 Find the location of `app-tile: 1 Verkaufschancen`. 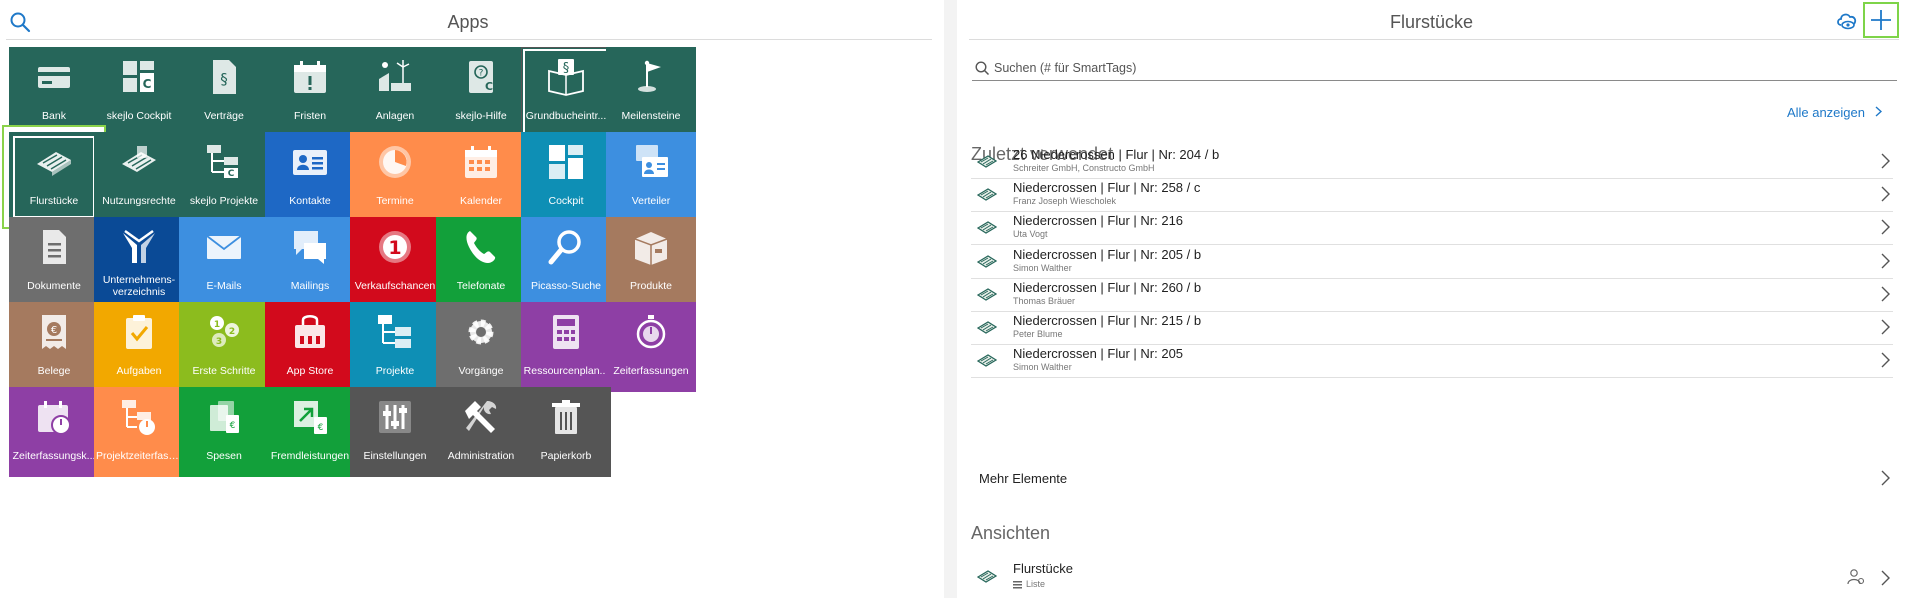

app-tile: 1 Verkaufschancen is located at coordinates (395, 262).